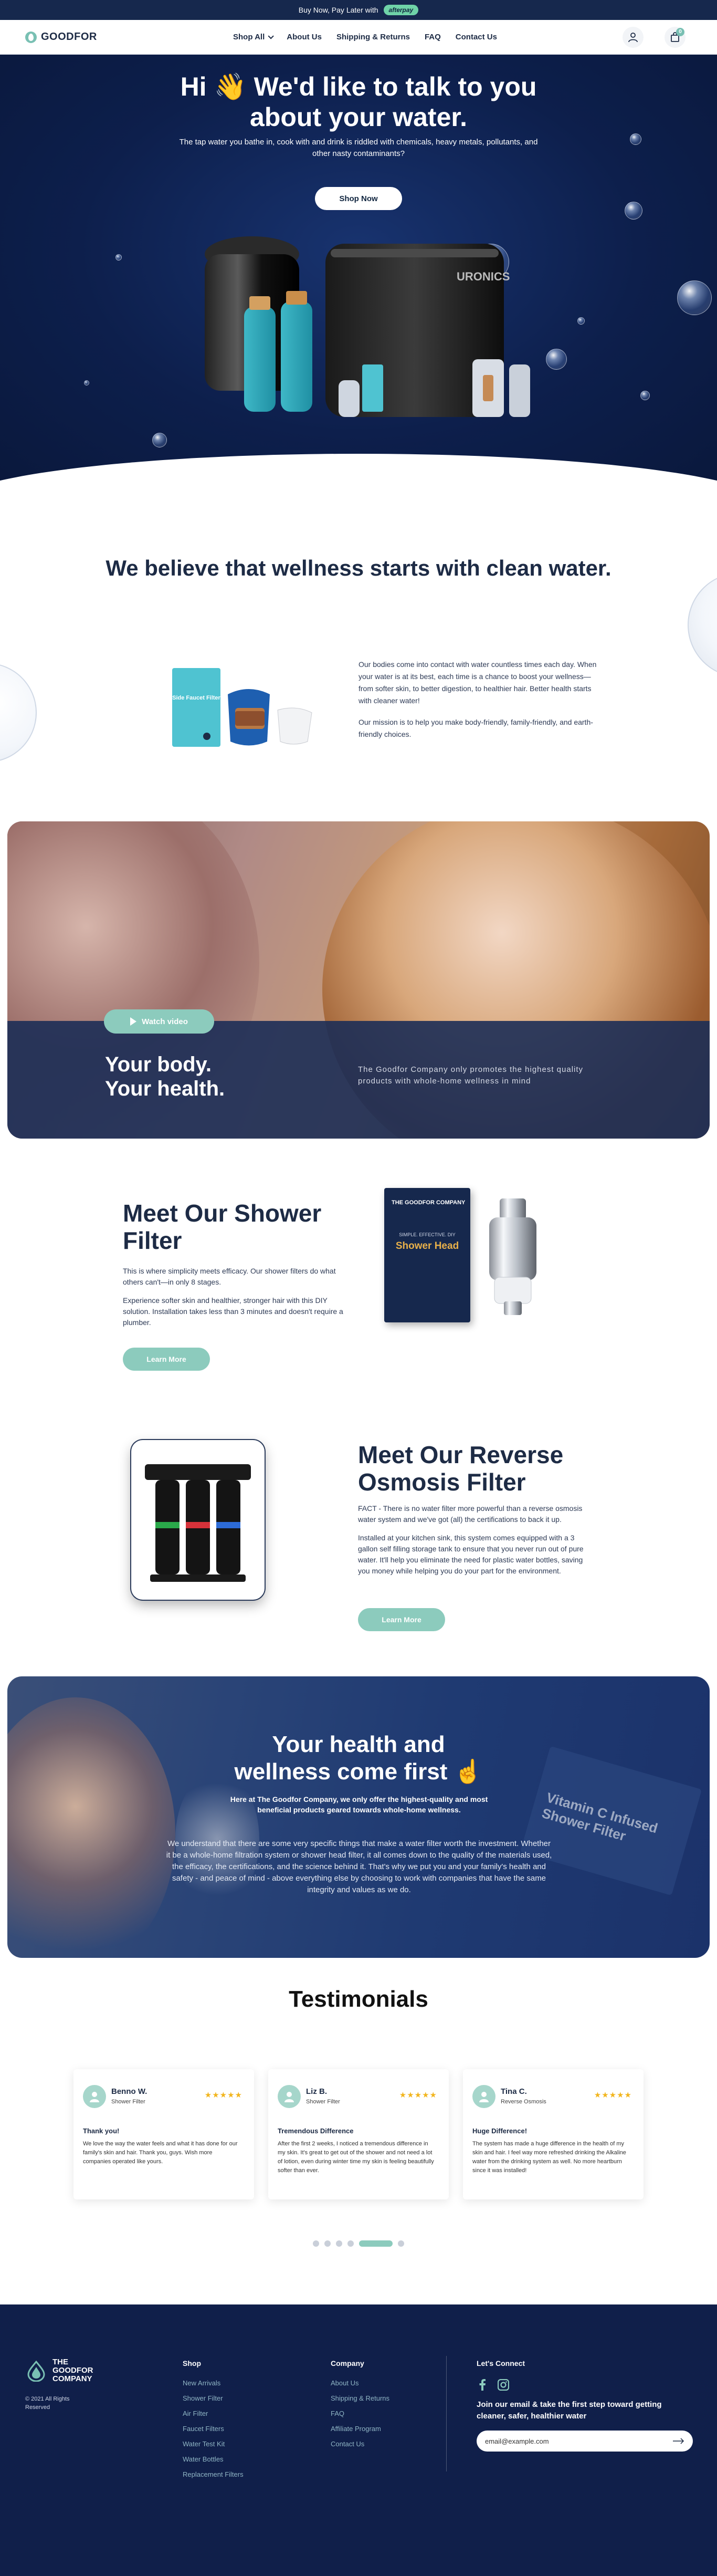  Describe the element at coordinates (512, 1256) in the screenshot. I see `chrome-filter-image` at that location.